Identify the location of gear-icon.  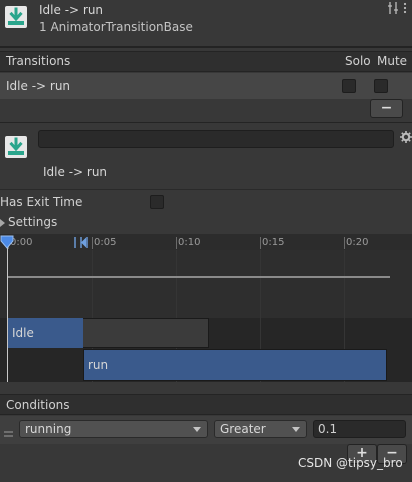
(406, 137).